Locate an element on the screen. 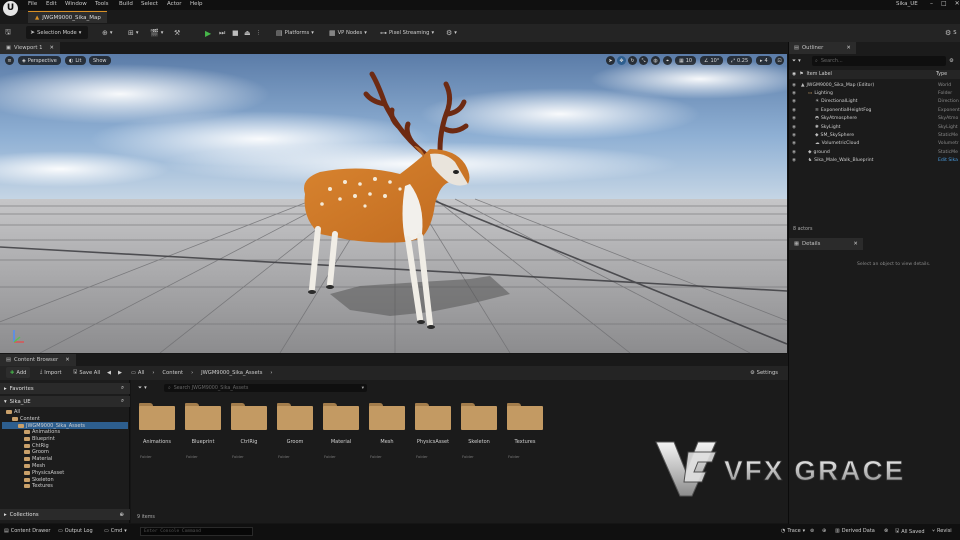 Image resolution: width=960 pixels, height=540 pixels. asset-search-input: ⌕ Search JWGM9000_Sika_Assets ▾ is located at coordinates (265, 388).